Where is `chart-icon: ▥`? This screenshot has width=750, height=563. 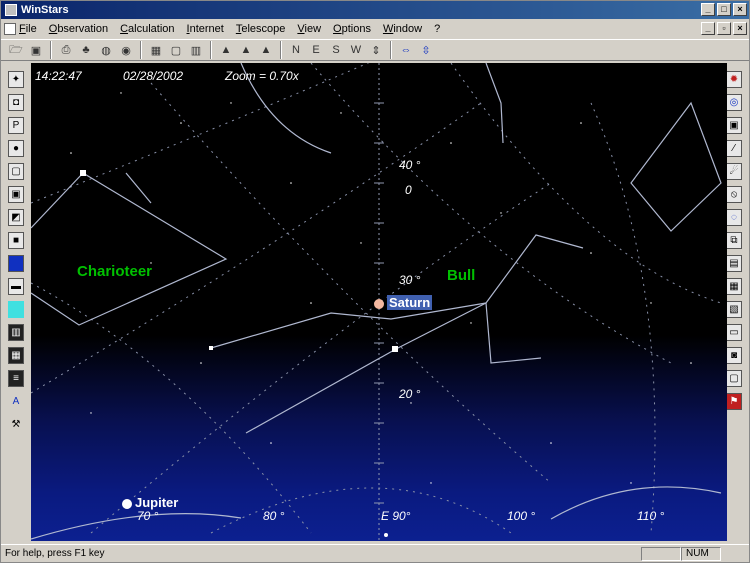 chart-icon: ▥ is located at coordinates (196, 50).